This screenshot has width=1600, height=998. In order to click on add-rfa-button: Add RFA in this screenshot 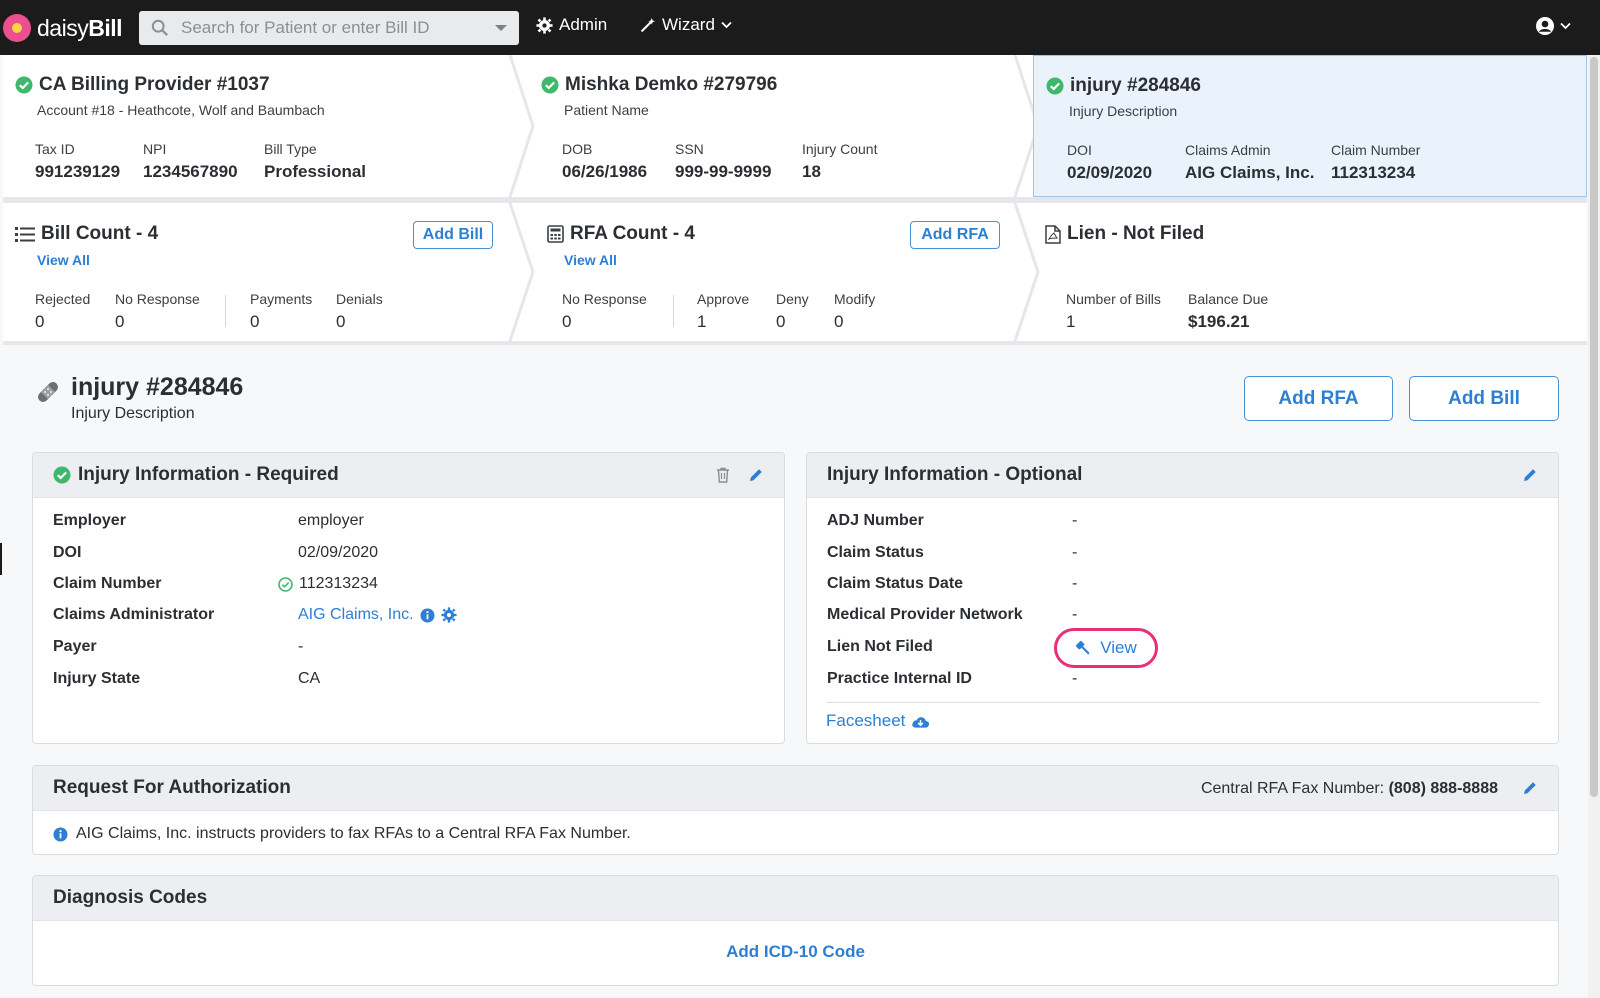, I will do `click(1318, 398)`.